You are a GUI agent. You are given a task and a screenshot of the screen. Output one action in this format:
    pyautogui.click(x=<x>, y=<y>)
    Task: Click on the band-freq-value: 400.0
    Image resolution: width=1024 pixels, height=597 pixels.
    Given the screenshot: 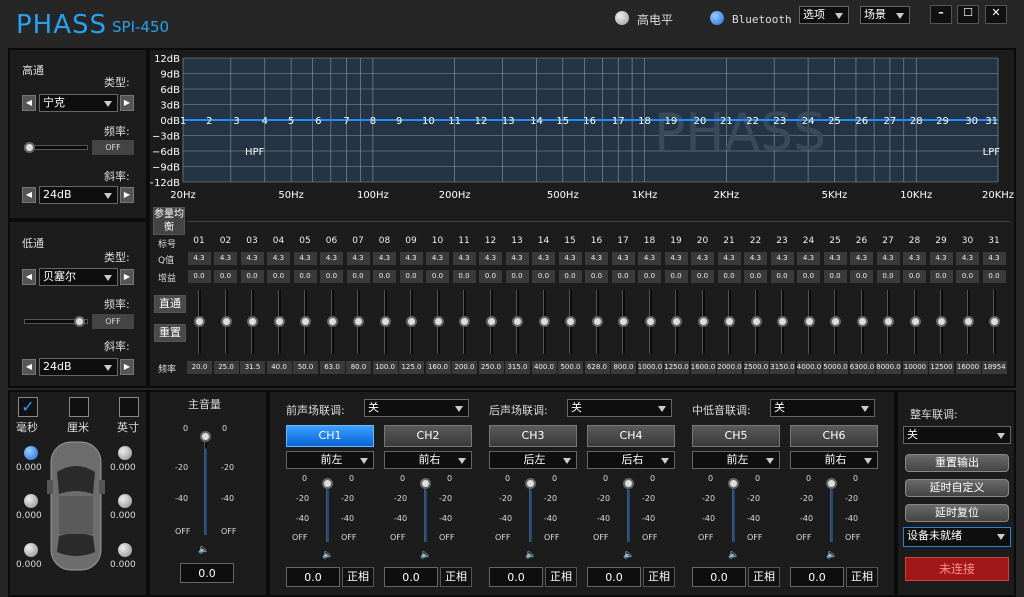 What is the action you would take?
    pyautogui.click(x=544, y=367)
    